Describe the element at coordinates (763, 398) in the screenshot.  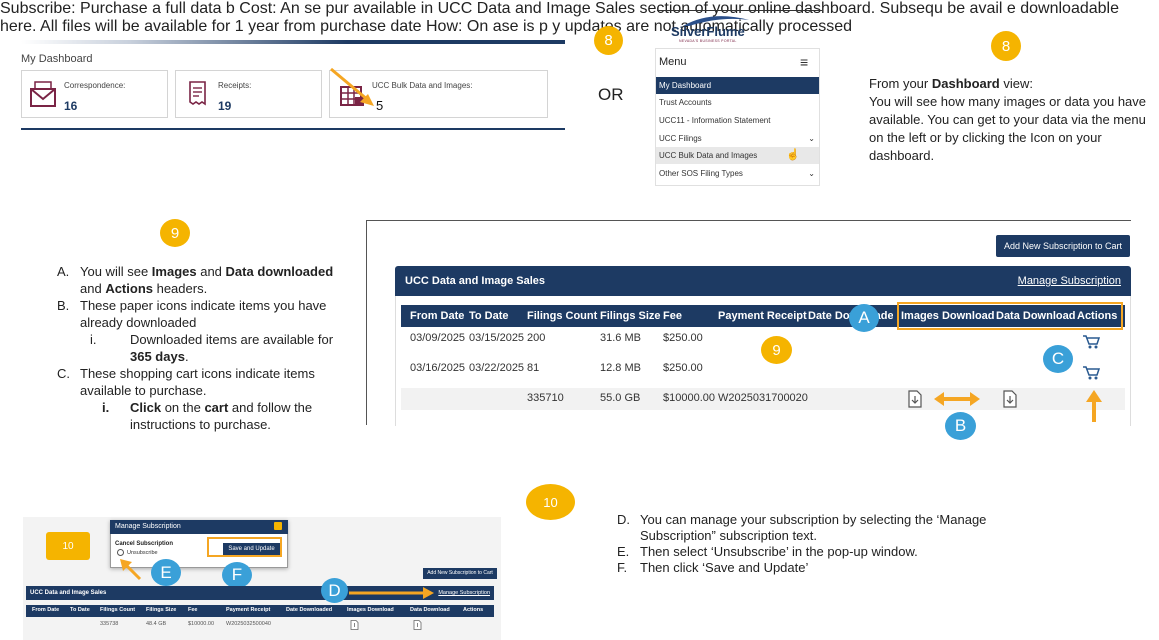
I see `cell-payment-receipt: W2025031700020` at that location.